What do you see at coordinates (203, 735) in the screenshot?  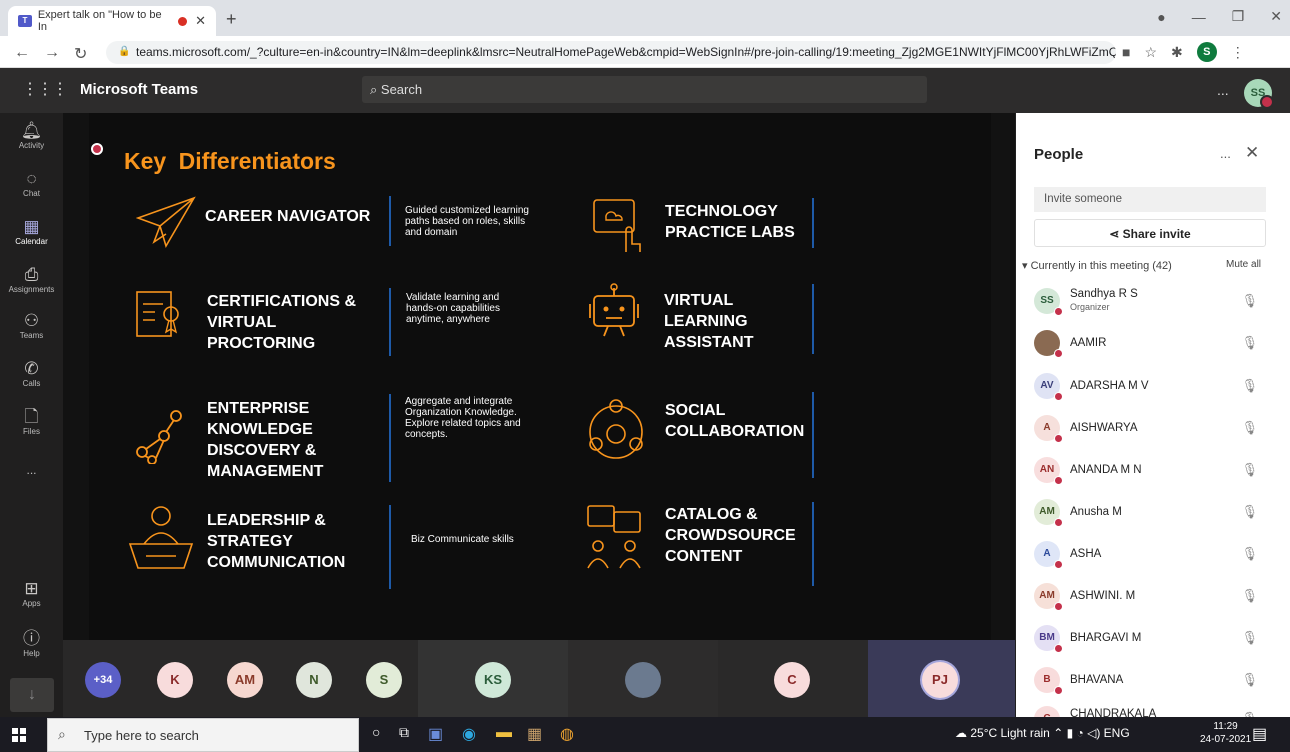 I see `taskbar-search-input: ⌕ Type here to search` at bounding box center [203, 735].